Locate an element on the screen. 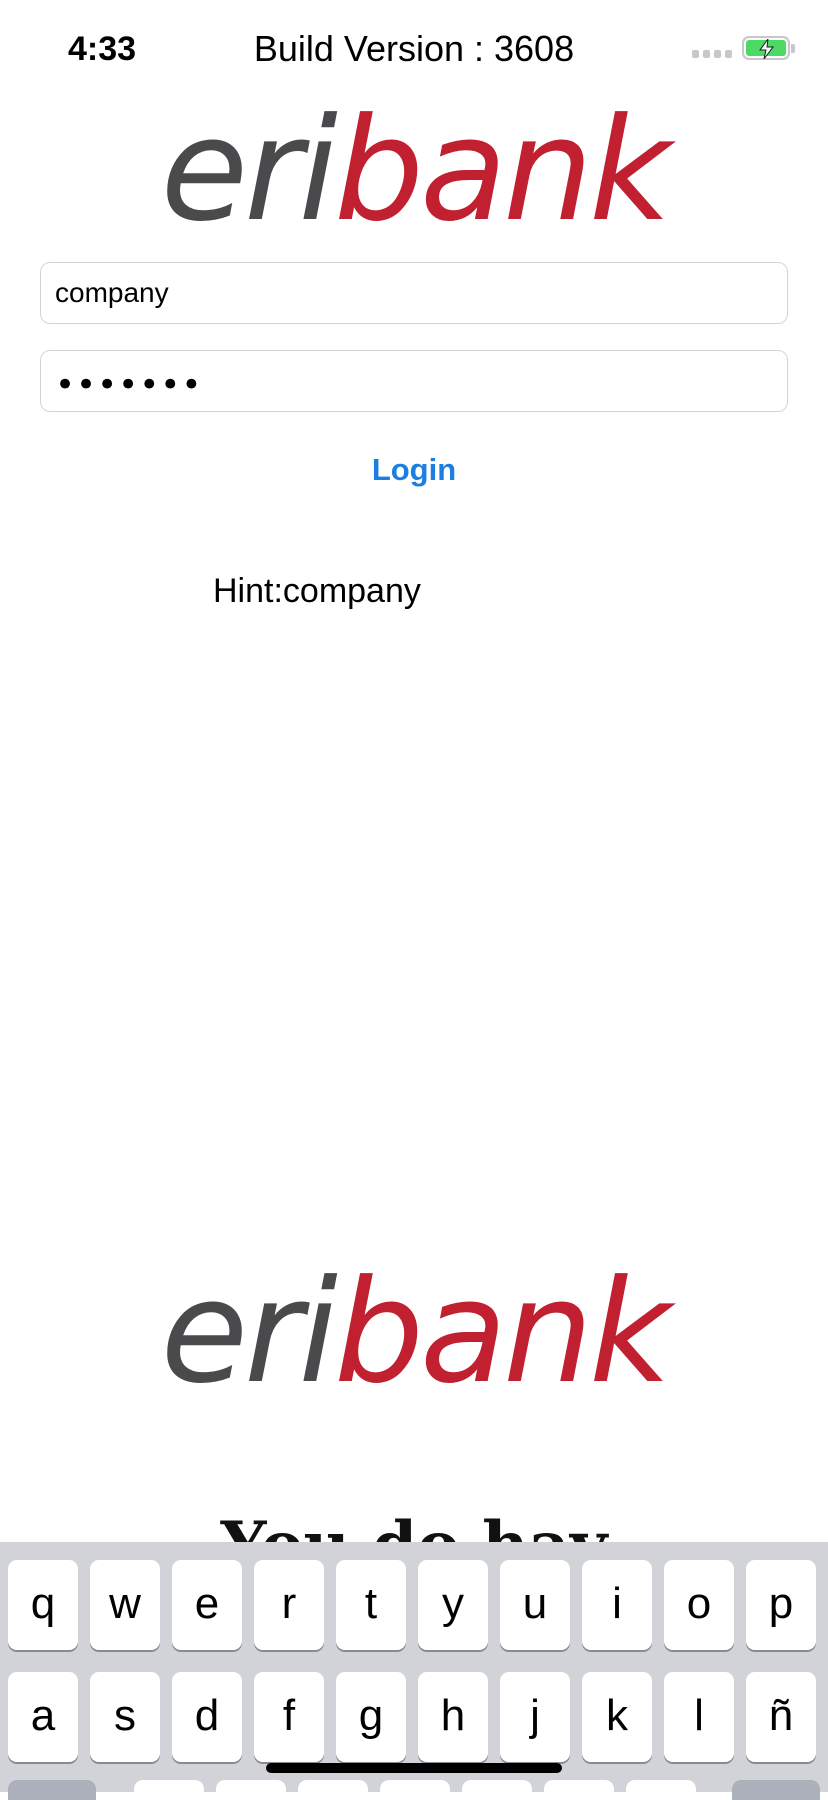  key-a: a is located at coordinates (43, 1717).